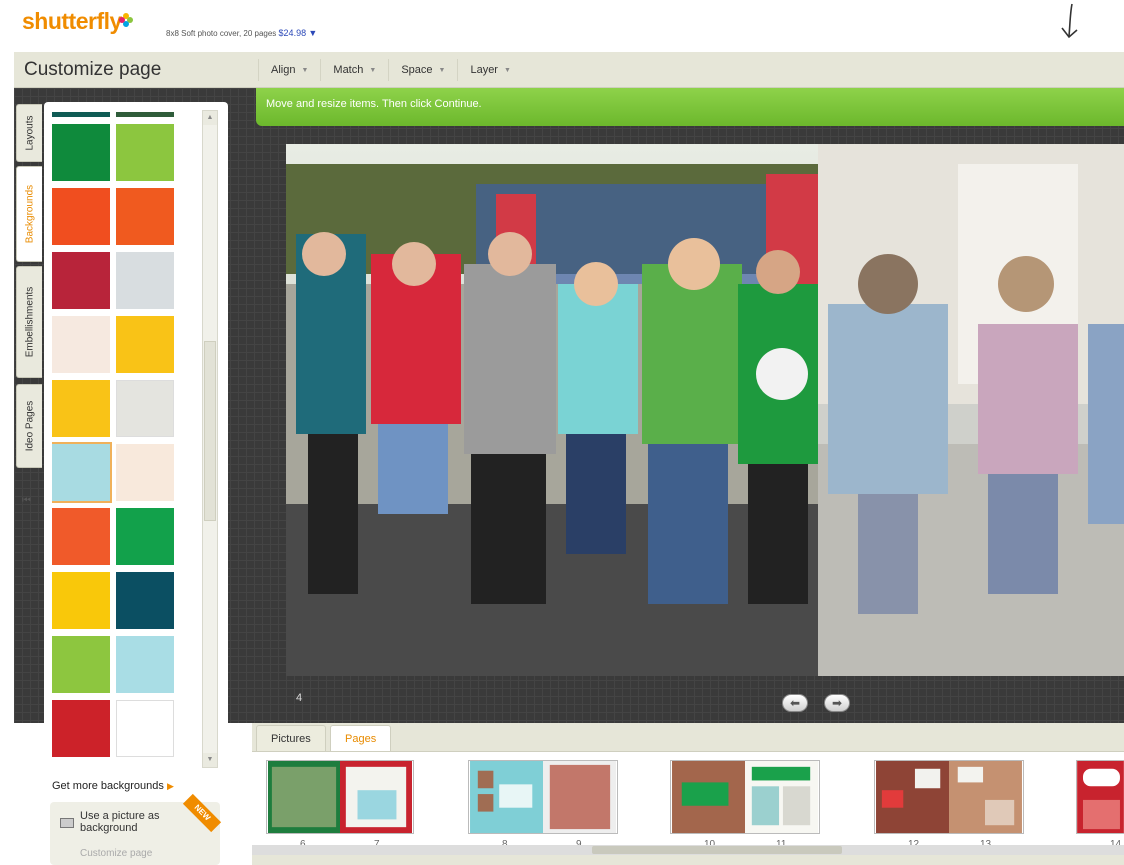  I want to click on next-page-button: ➡, so click(837, 703).